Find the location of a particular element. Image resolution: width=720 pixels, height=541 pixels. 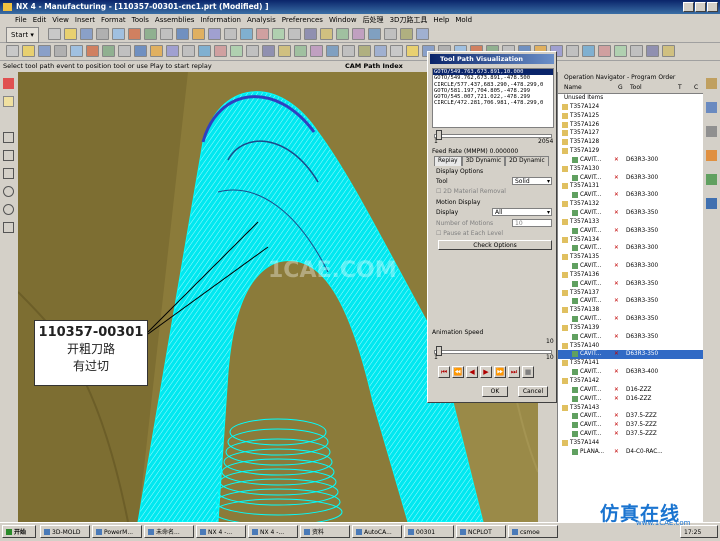

menu-item: Edit is located at coordinates (40, 20).